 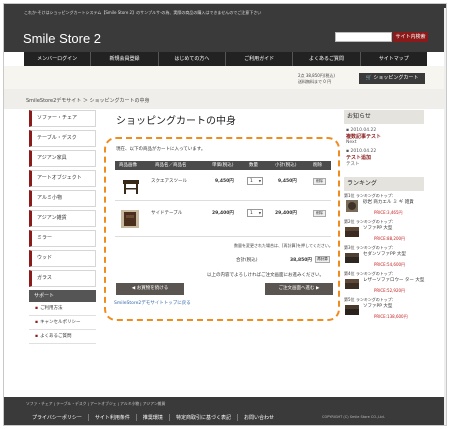 What do you see at coordinates (287, 181) in the screenshot?
I see `product-subtotal: 9,450円` at bounding box center [287, 181].